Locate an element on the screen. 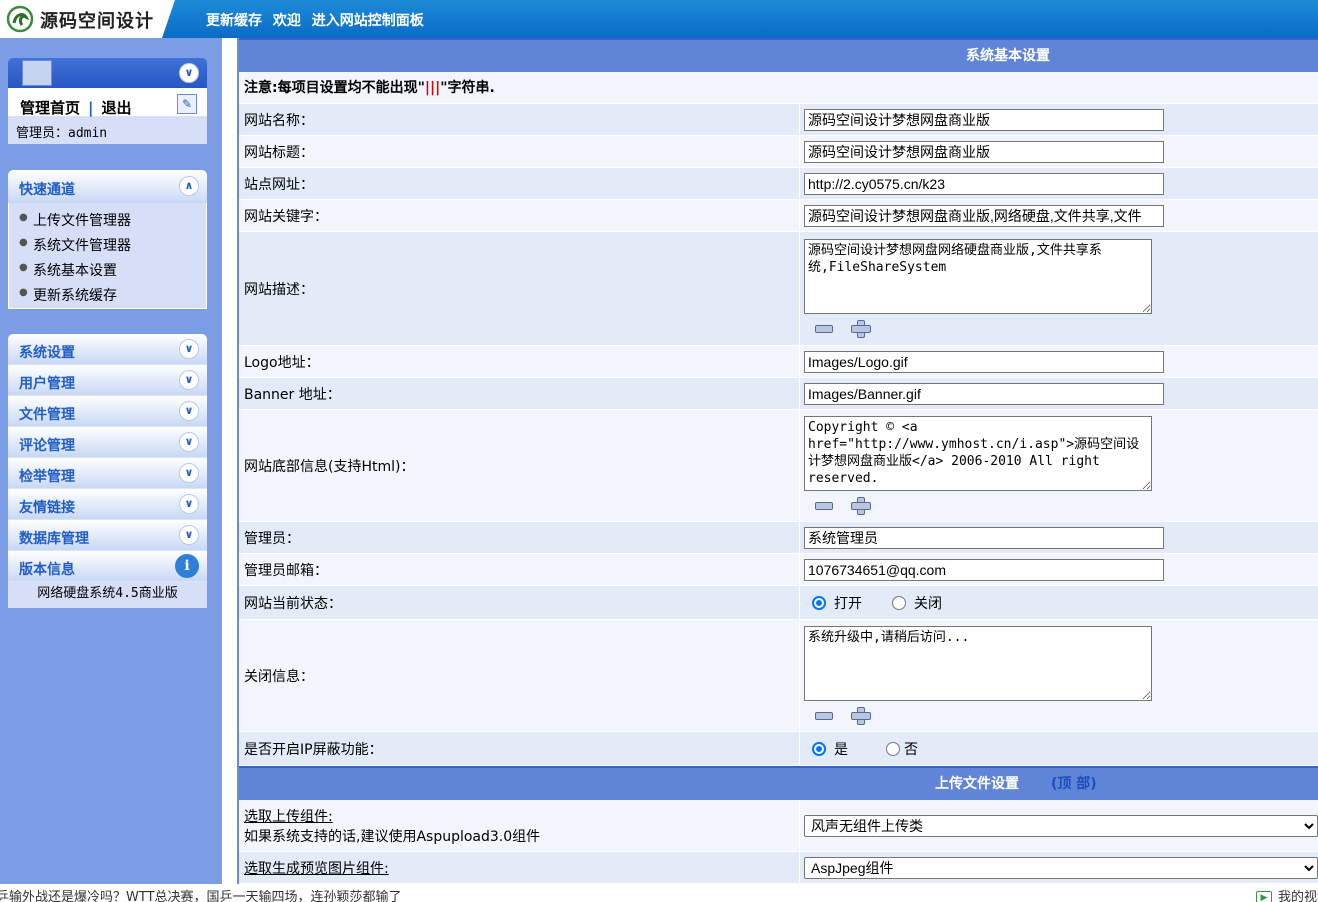 The width and height of the screenshot is (1318, 902). site-status-label: 网站当前状态： is located at coordinates (519, 602).